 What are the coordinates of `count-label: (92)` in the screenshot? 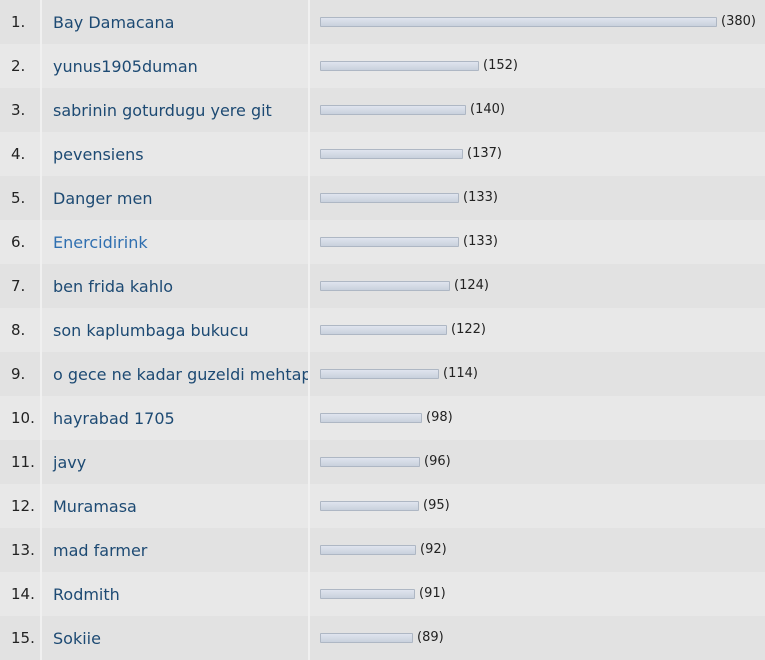 It's located at (433, 549).